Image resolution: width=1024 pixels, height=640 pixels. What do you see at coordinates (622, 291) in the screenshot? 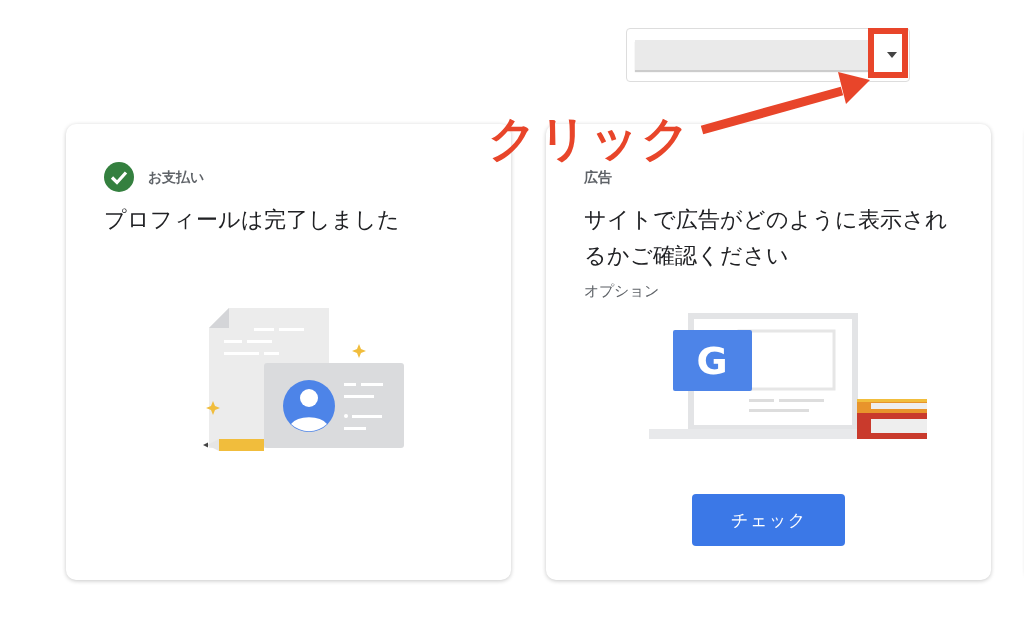
I see `card-subtitle: オプション` at bounding box center [622, 291].